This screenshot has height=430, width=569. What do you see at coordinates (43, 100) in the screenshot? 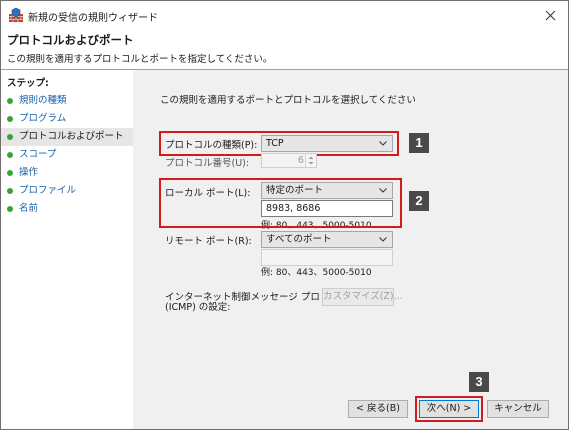
I see `step-label: 規則の種類` at bounding box center [43, 100].